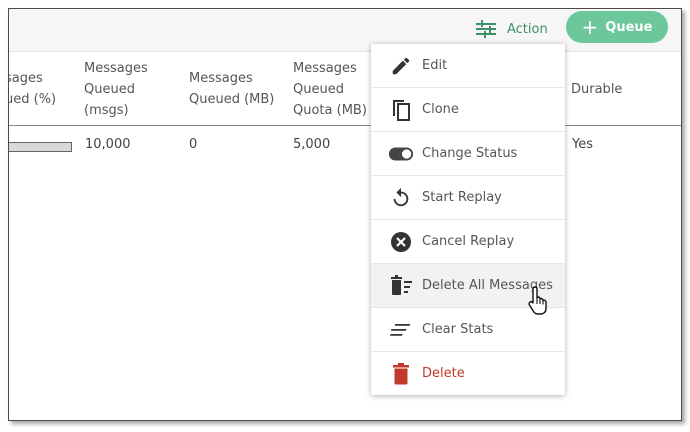  What do you see at coordinates (440, 109) in the screenshot?
I see `menu-item-label: Clone` at bounding box center [440, 109].